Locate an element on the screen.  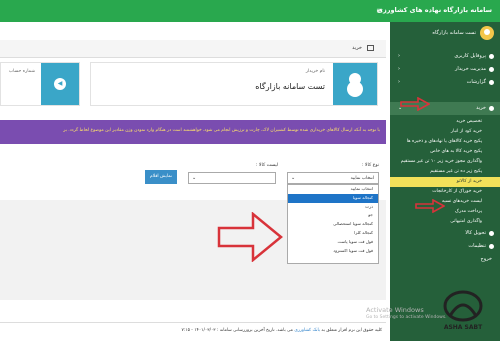
dropdown-option: جو is located at coordinates (333, 215).